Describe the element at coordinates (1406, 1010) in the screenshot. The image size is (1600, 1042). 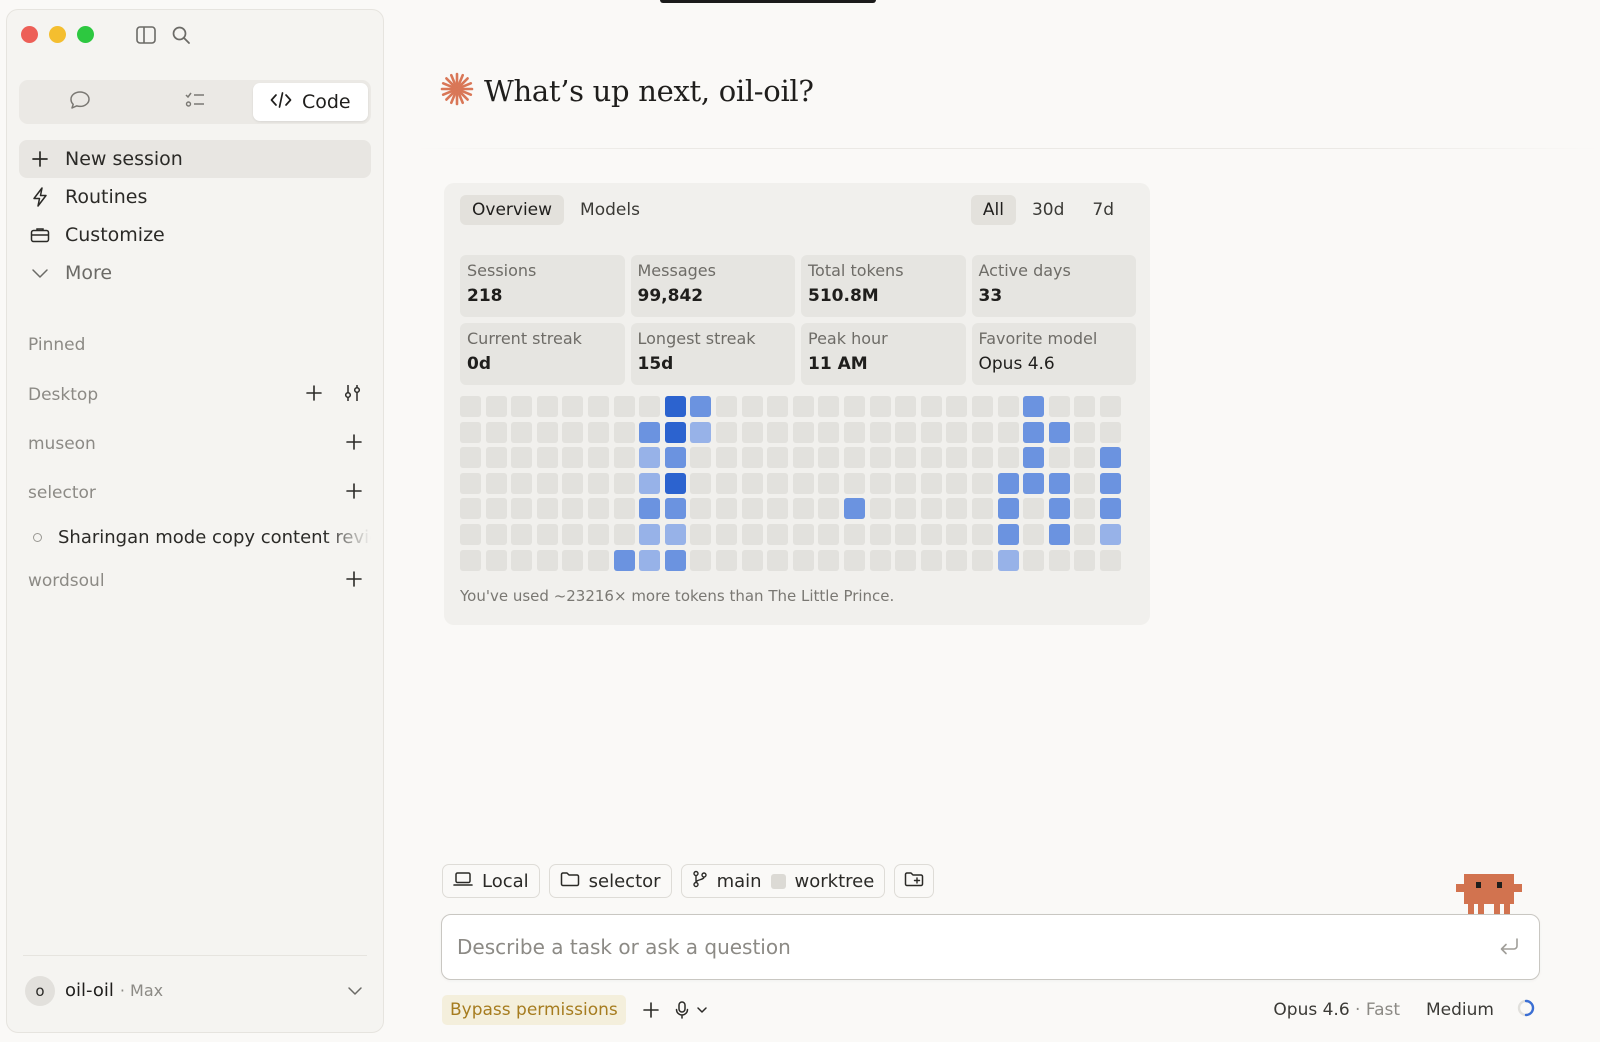
I see `model-settings: Opus 4.6 · Fast Medium` at that location.